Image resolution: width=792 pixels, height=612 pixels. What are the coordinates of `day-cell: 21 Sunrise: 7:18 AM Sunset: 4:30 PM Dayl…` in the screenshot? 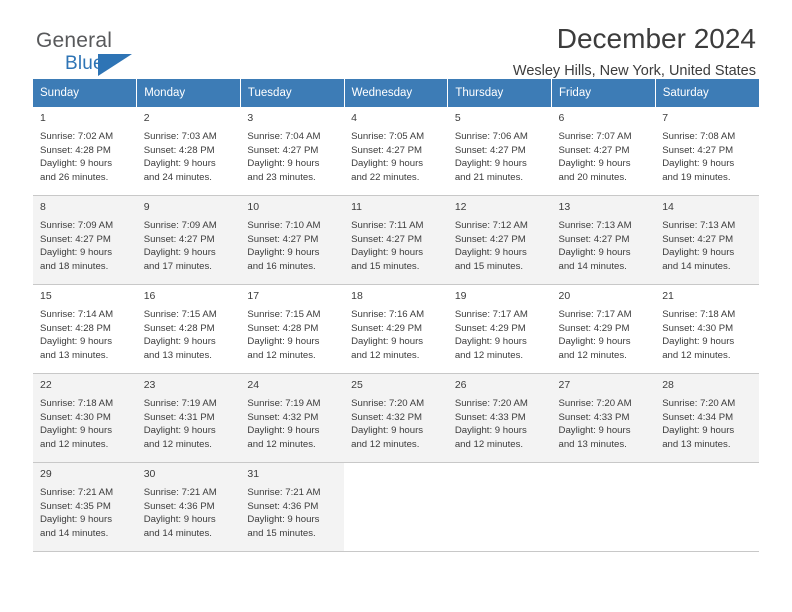 It's located at (707, 329).